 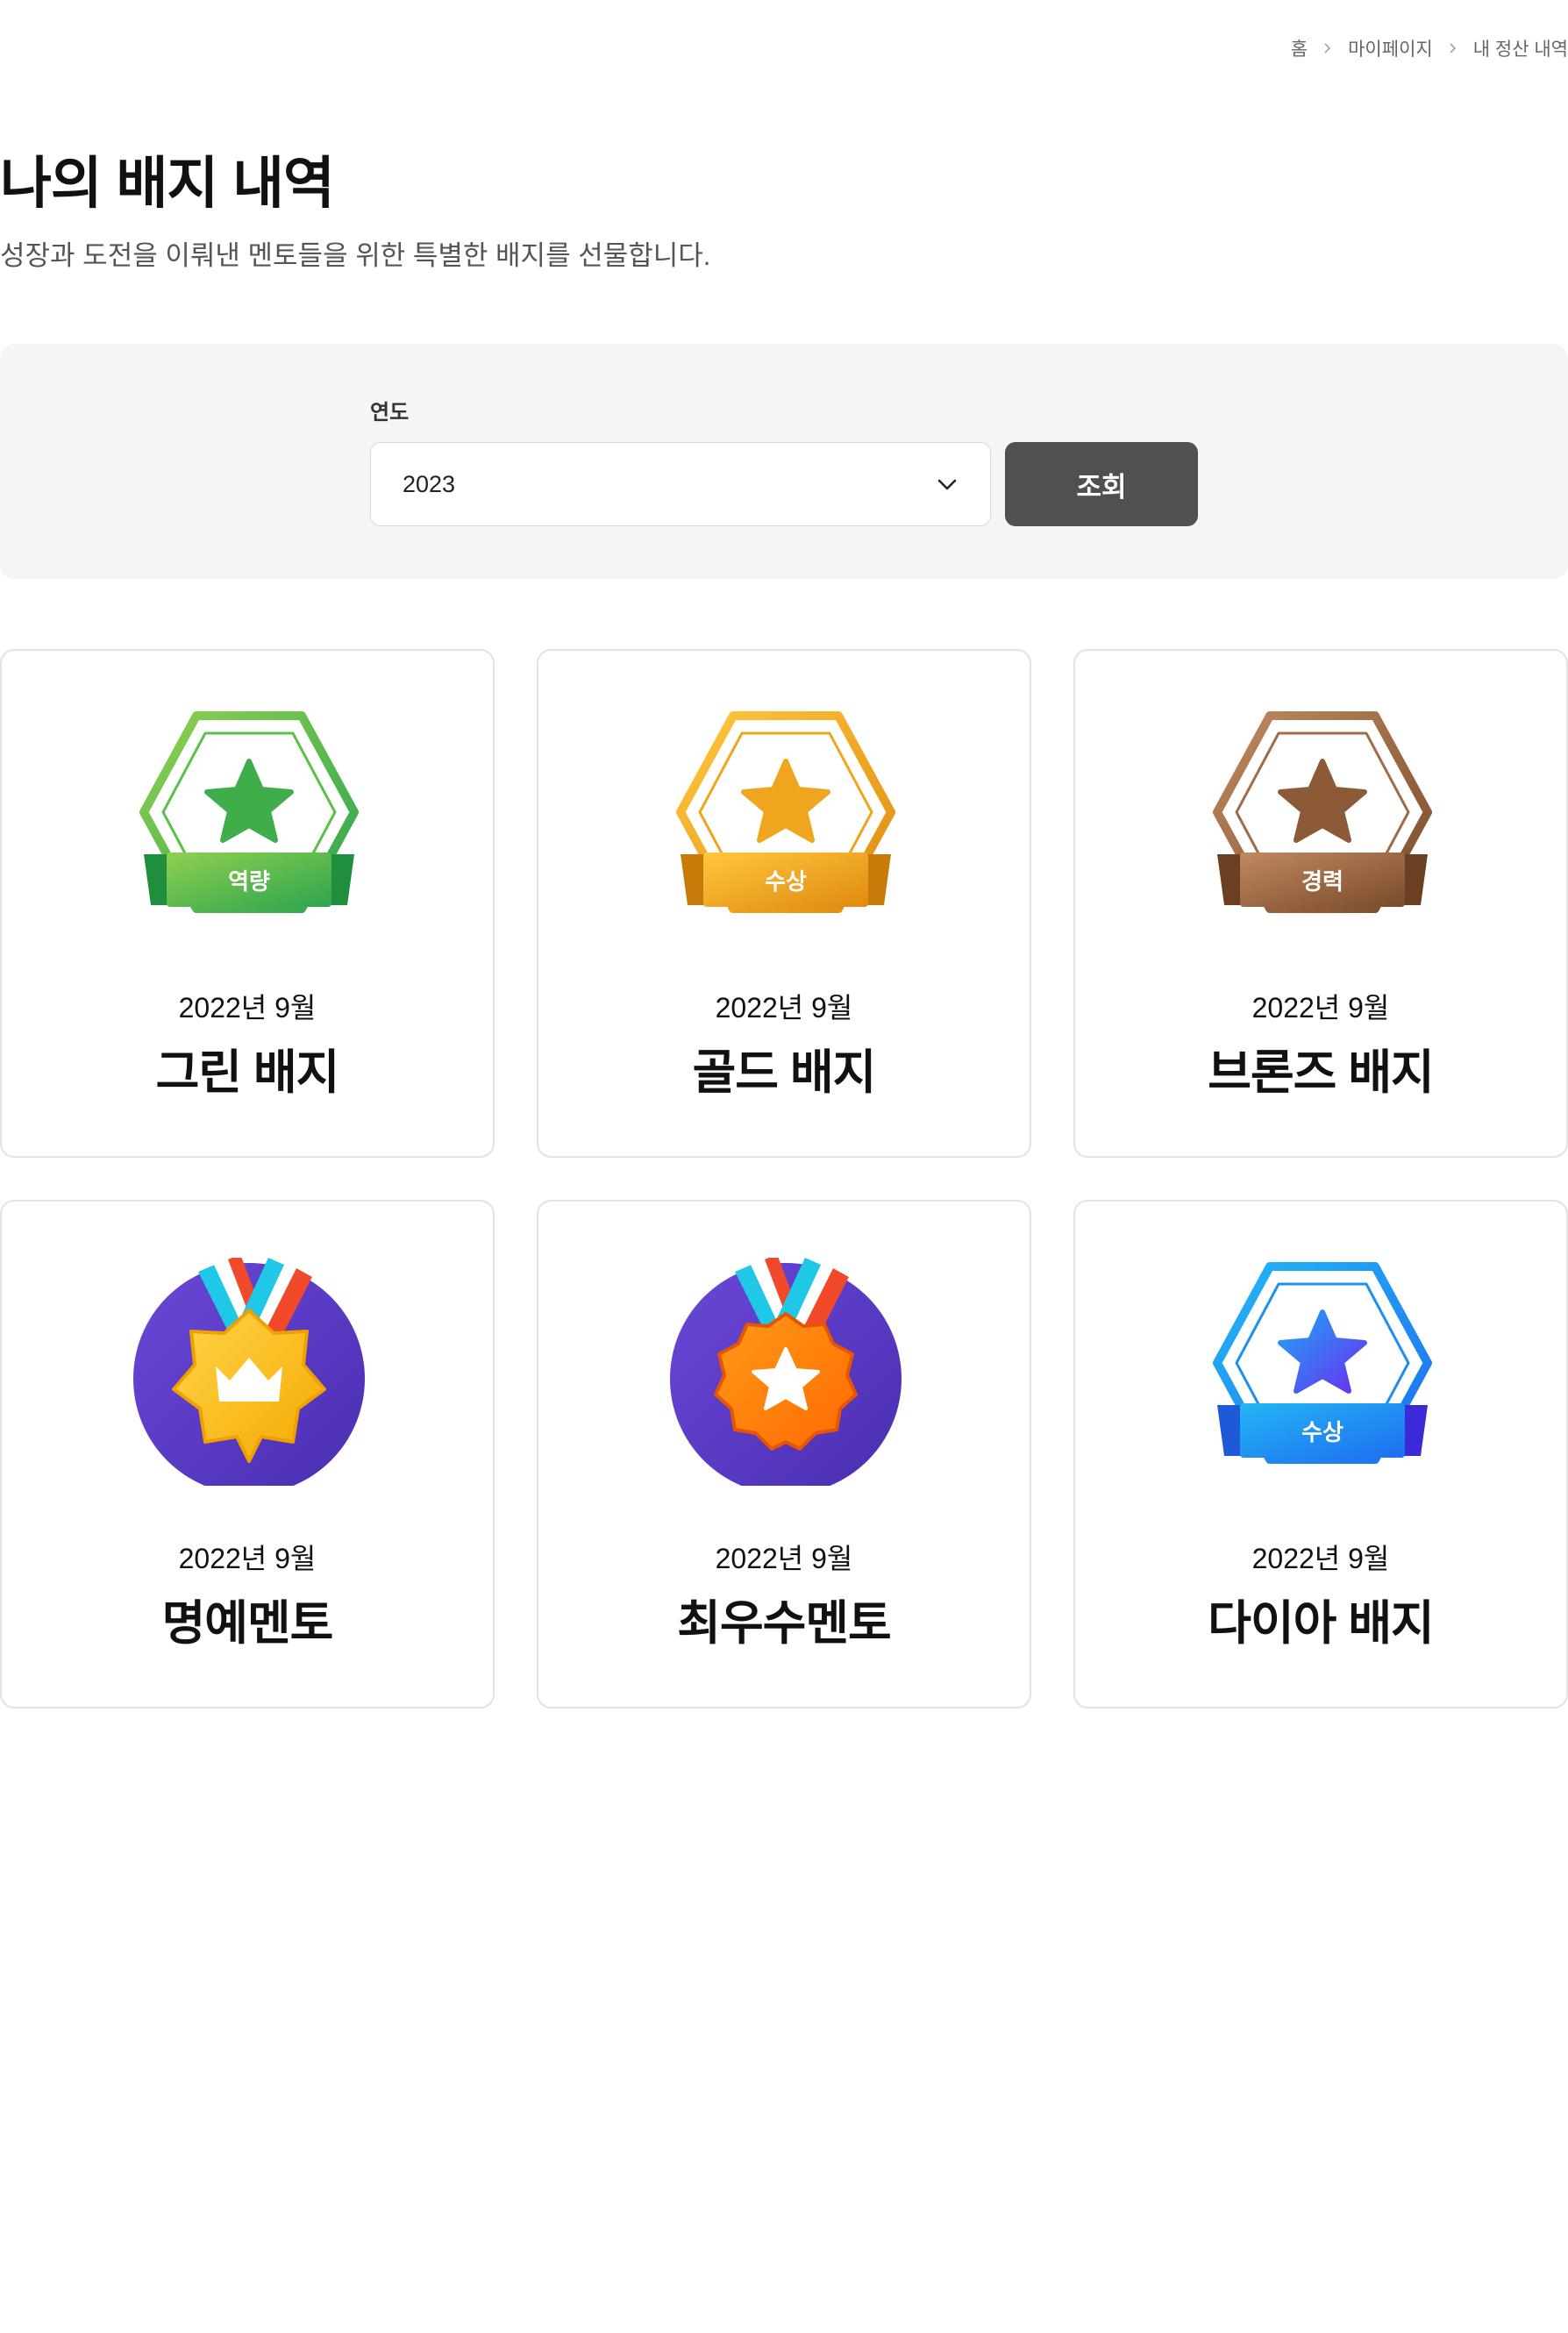 What do you see at coordinates (785, 1374) in the screenshot?
I see `star-medal-icon` at bounding box center [785, 1374].